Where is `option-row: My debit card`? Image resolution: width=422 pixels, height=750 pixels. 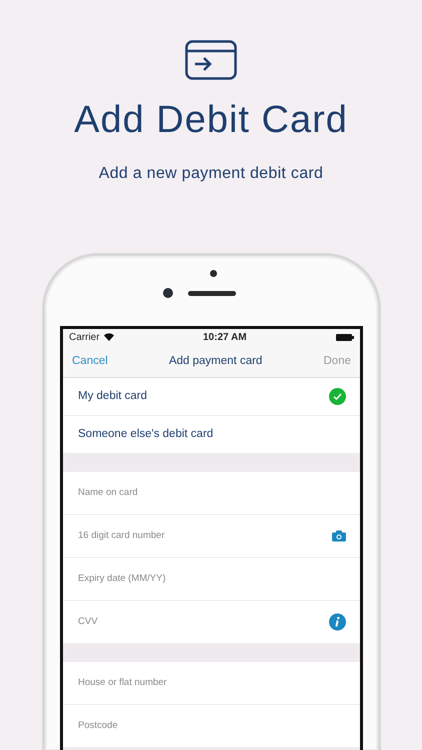
option-row: My debit card is located at coordinates (211, 397).